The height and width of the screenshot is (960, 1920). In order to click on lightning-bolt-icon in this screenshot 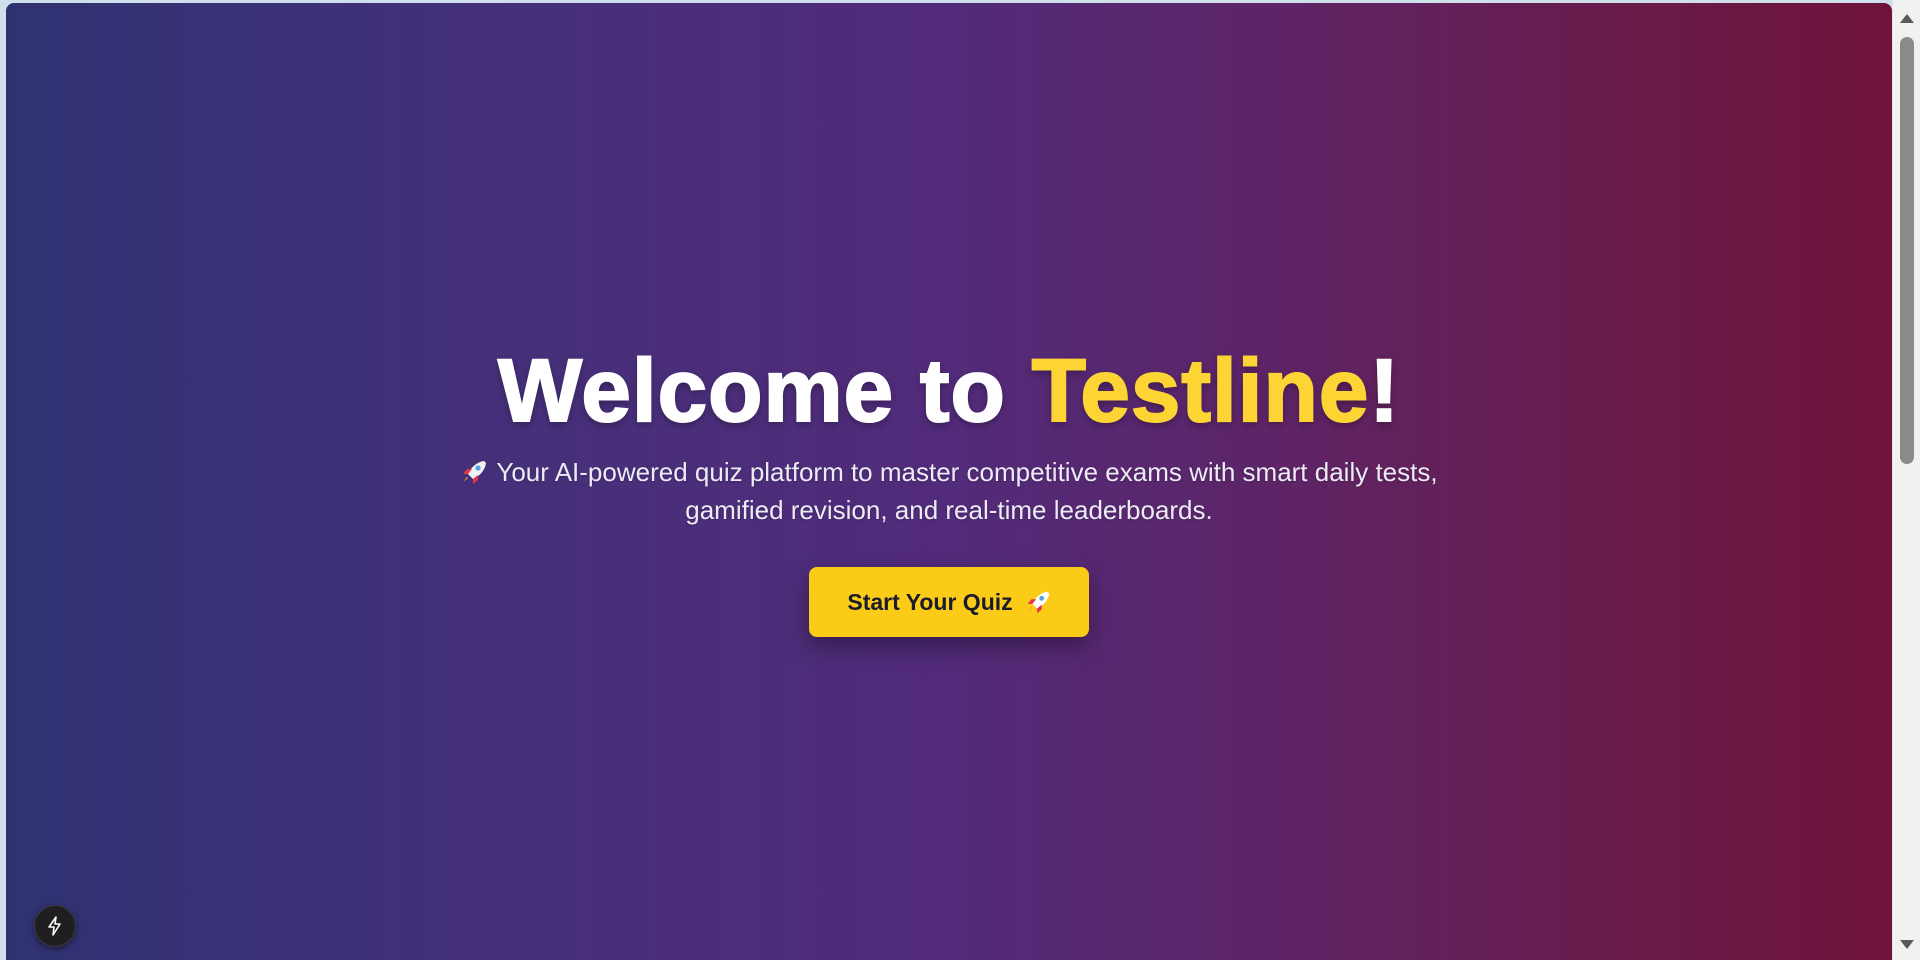, I will do `click(54, 926)`.